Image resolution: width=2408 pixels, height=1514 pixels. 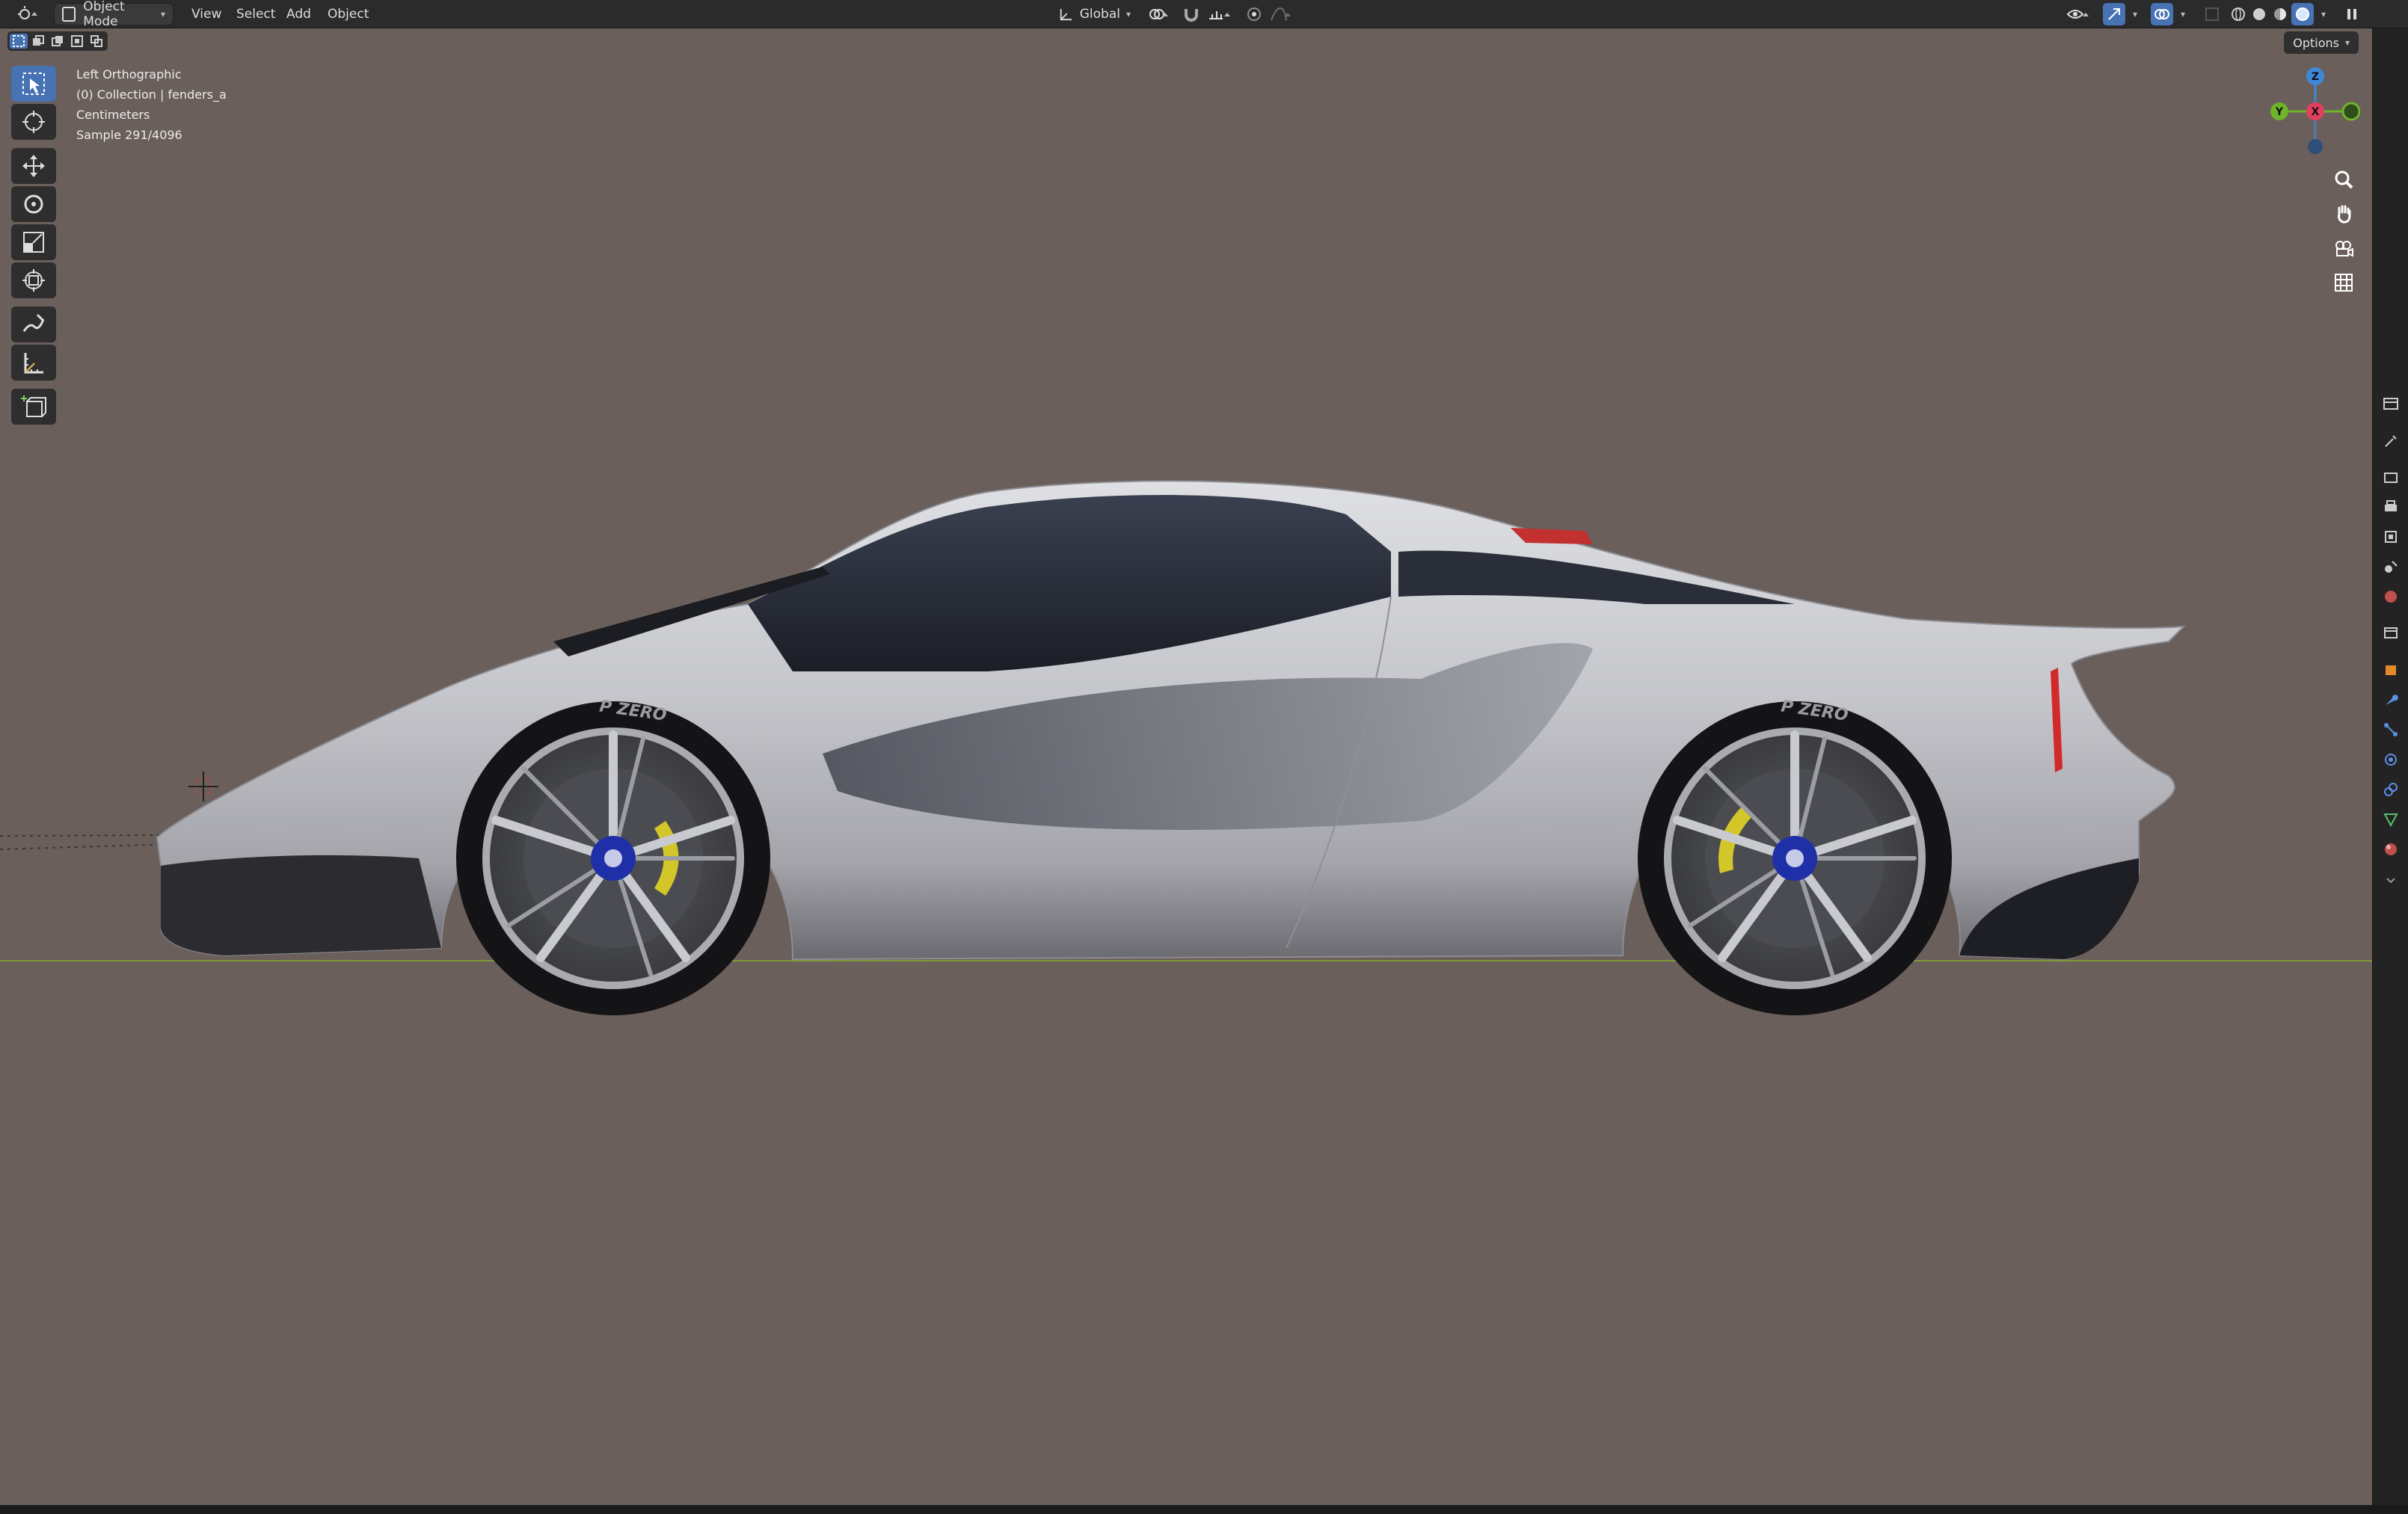 I want to click on overlays-toggle, so click(x=2162, y=14).